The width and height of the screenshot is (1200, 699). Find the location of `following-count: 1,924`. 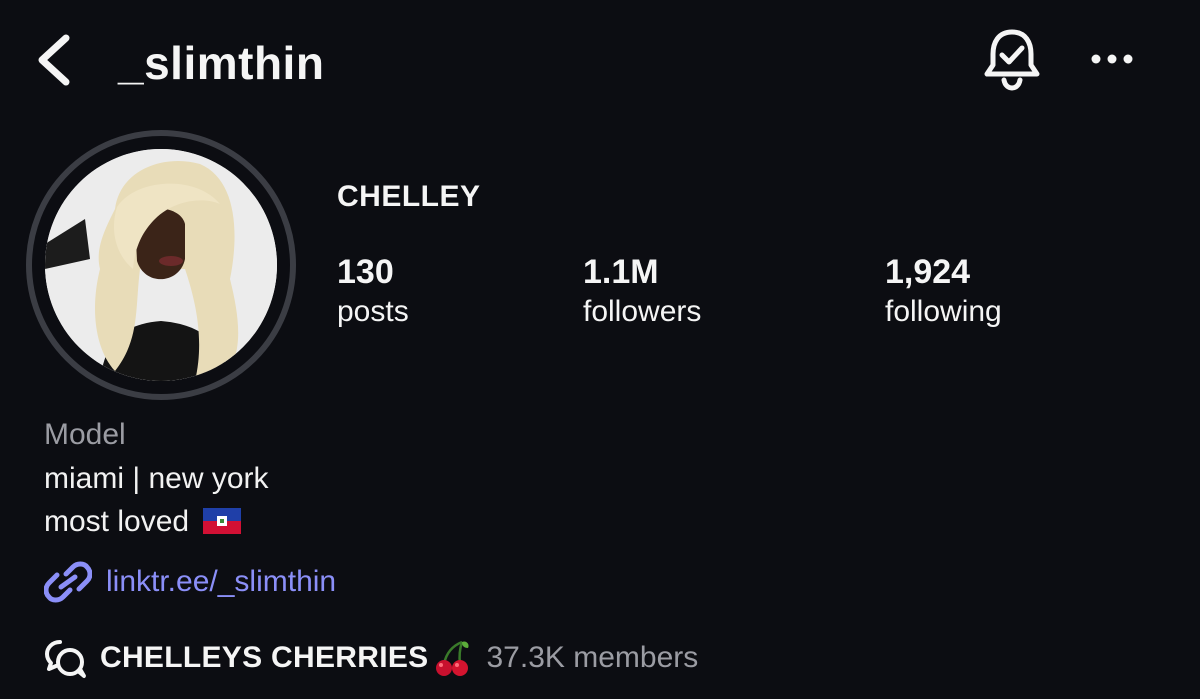

following-count: 1,924 is located at coordinates (928, 272).